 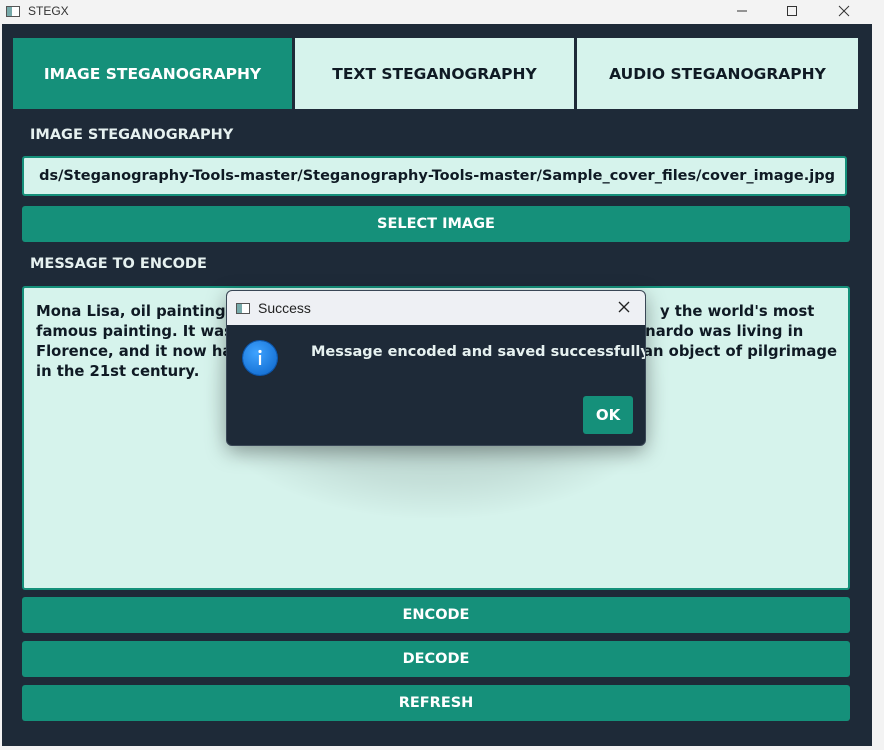 I want to click on dialog-message: Message encoded and saved successfully!, so click(x=478, y=352).